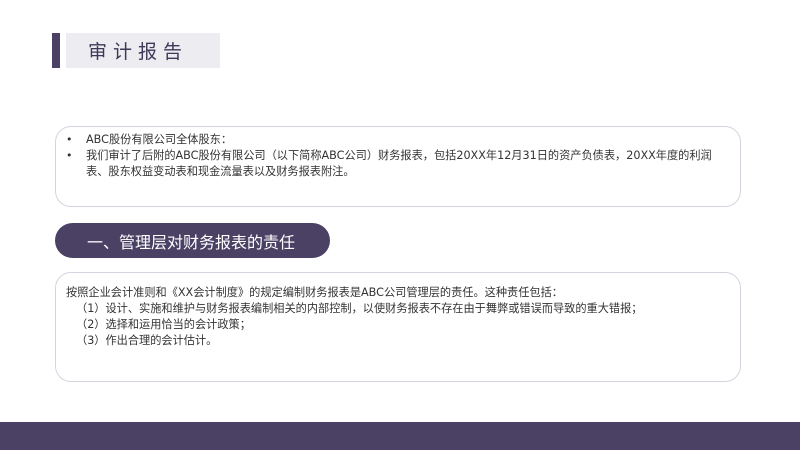 This screenshot has width=800, height=450. I want to click on section-heading: 一、管理层对财务报表的责任, so click(191, 242).